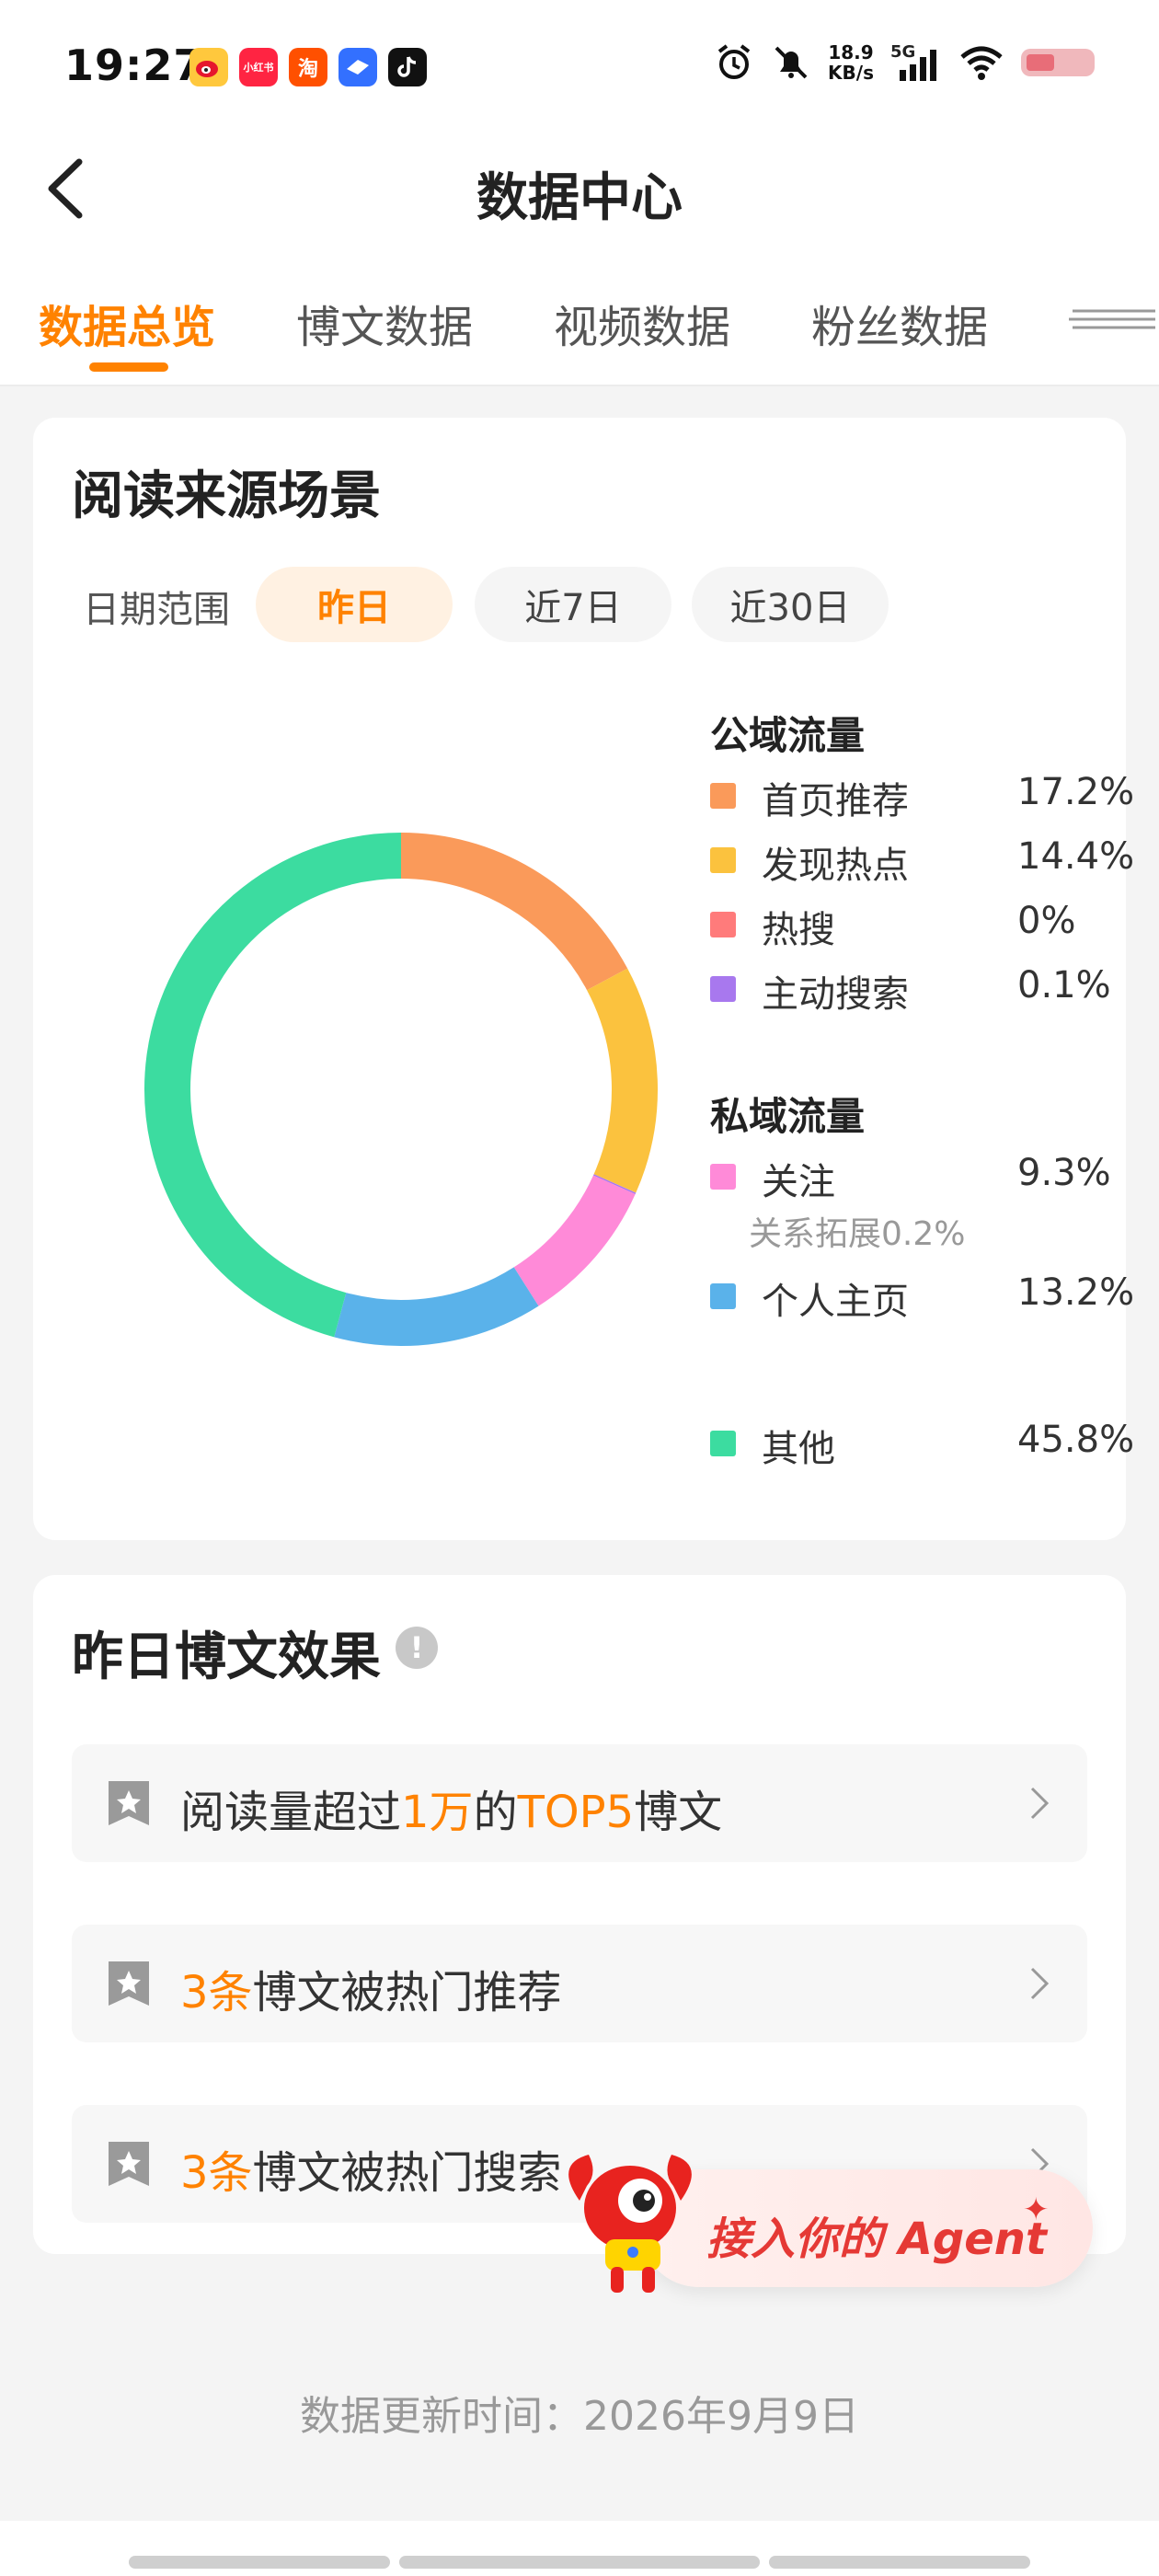 This screenshot has height=2576, width=1159. Describe the element at coordinates (258, 67) in the screenshot. I see `xiaohongshu-icon: 小红书` at that location.